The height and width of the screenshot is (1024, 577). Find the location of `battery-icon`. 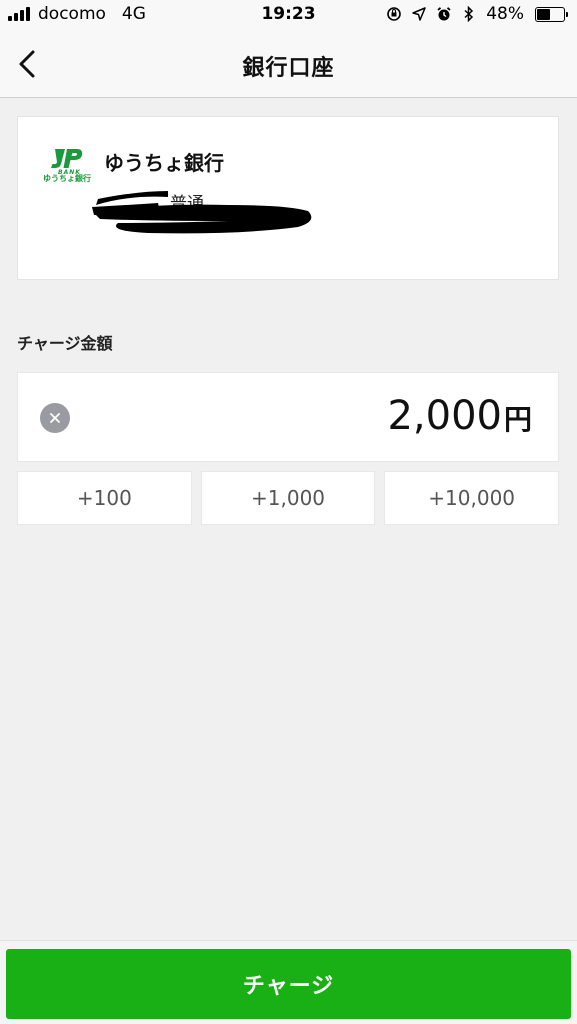

battery-icon is located at coordinates (551, 14).